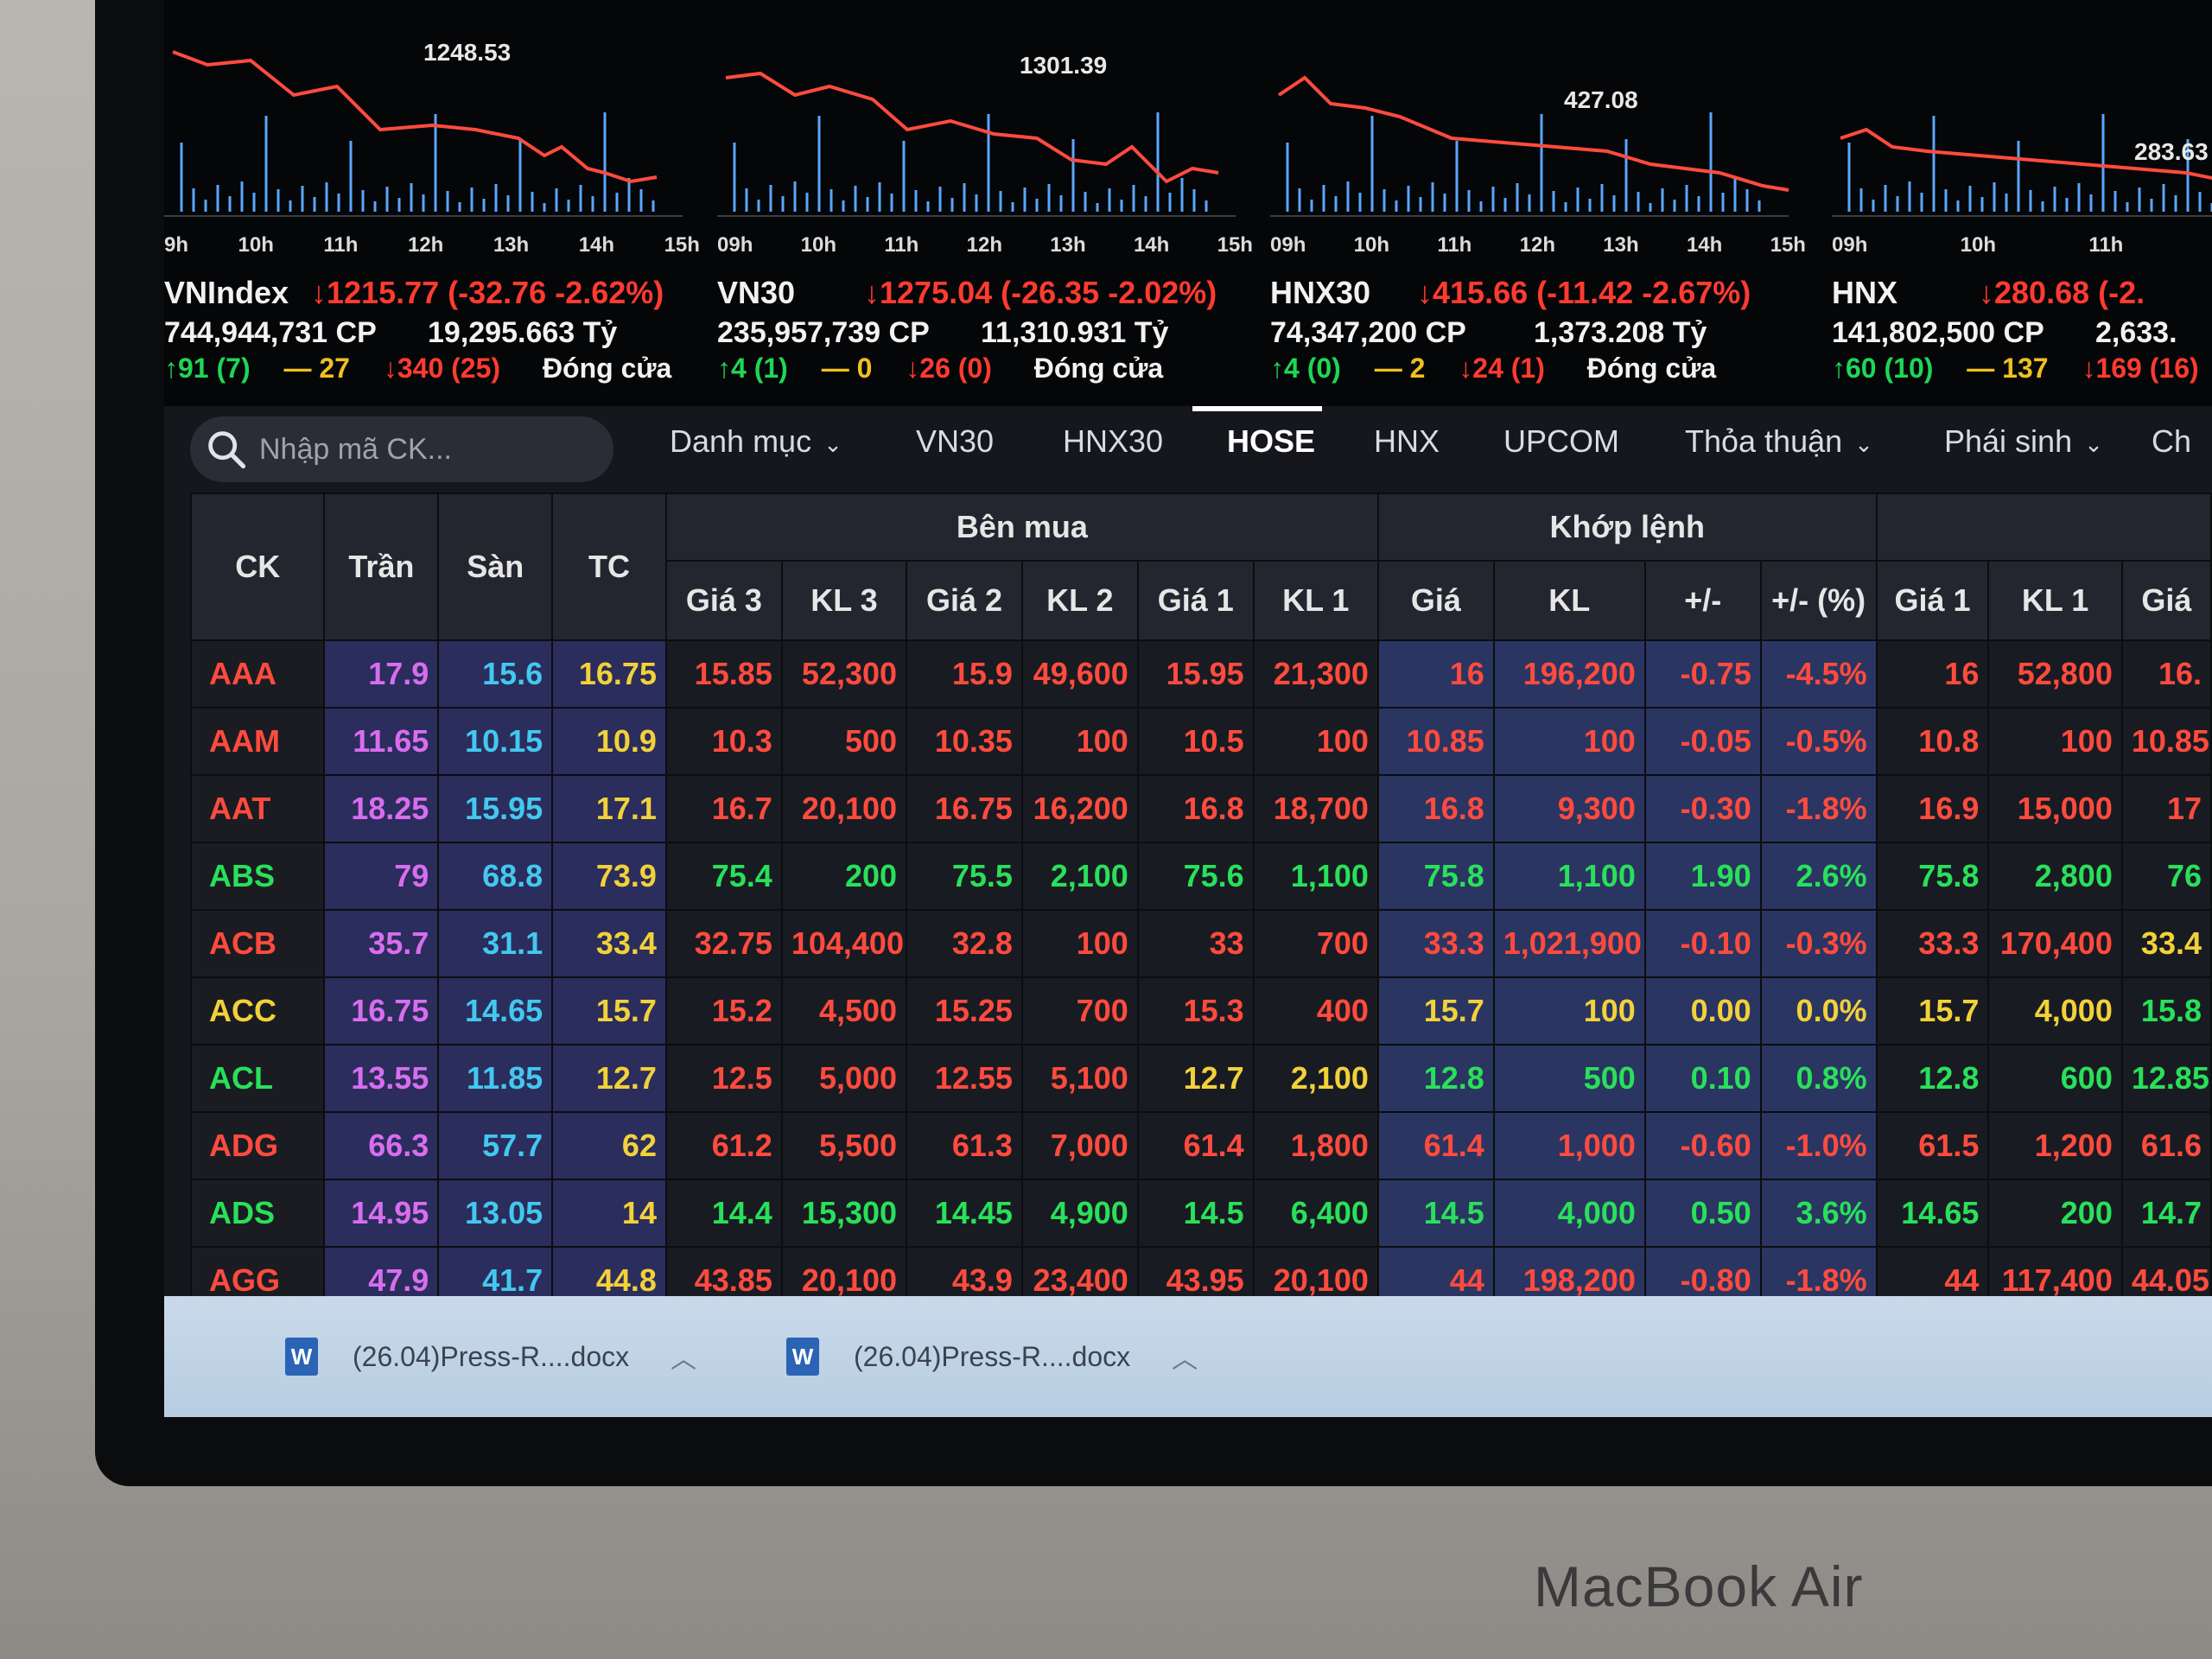 This screenshot has width=2212, height=1659. What do you see at coordinates (2166, 1078) in the screenshot?
I see `sell-price-2: 12.85` at bounding box center [2166, 1078].